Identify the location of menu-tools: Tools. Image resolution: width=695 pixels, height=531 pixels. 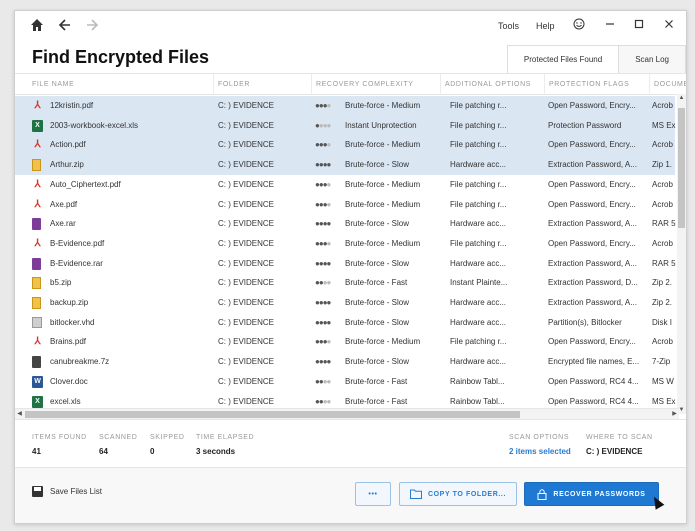
(508, 26).